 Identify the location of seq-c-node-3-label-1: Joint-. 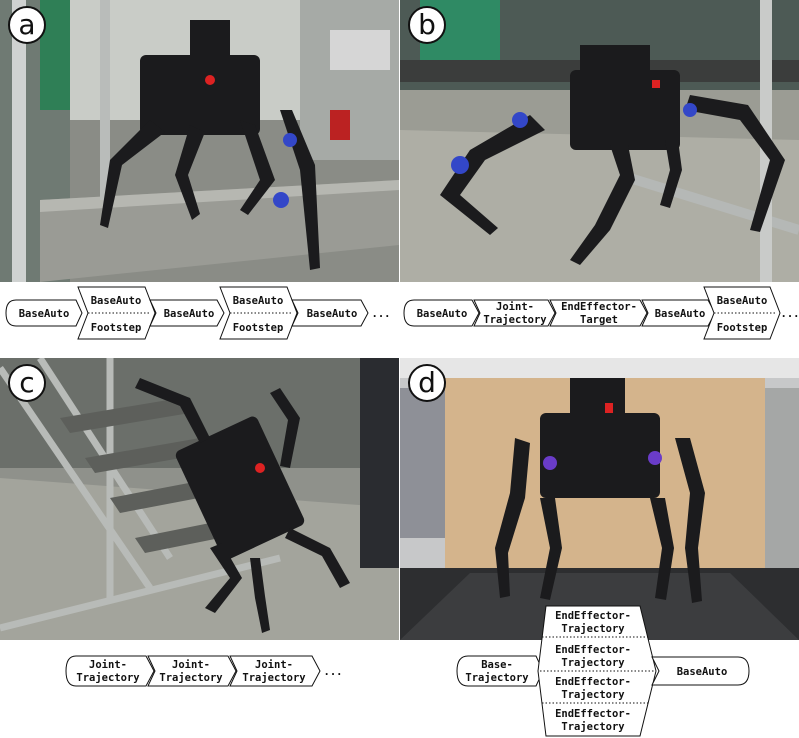
(274, 665).